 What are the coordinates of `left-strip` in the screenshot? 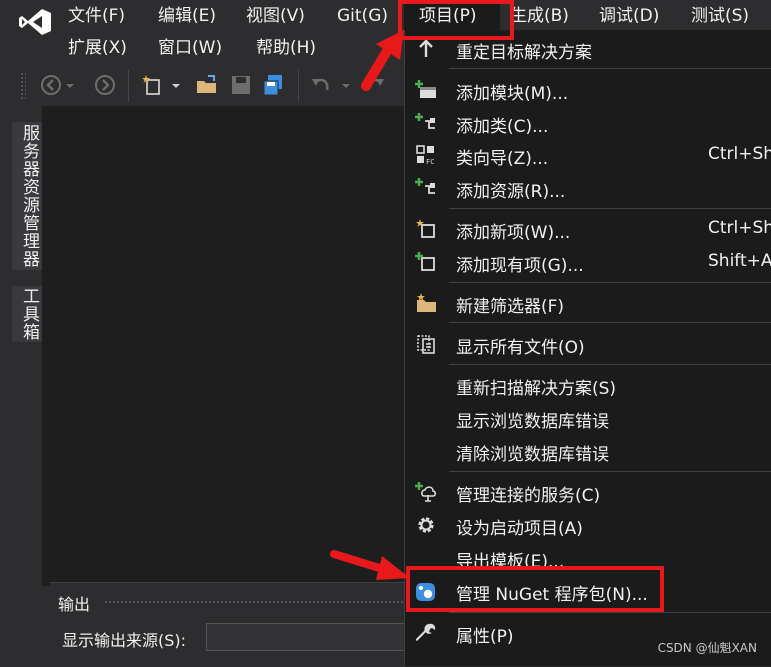 It's located at (5, 388).